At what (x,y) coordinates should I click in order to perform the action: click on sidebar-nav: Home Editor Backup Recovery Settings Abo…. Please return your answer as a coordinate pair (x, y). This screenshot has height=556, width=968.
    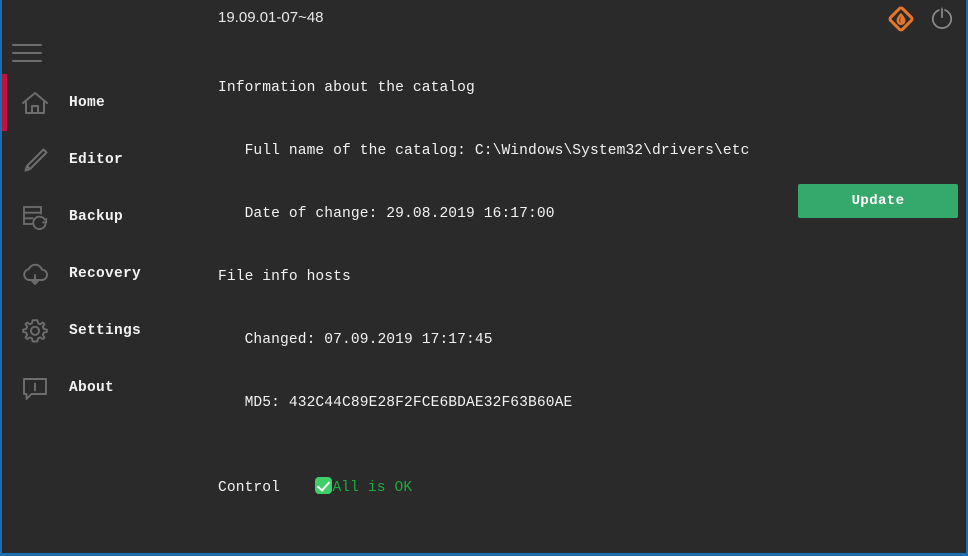
    Looking at the image, I should click on (106, 245).